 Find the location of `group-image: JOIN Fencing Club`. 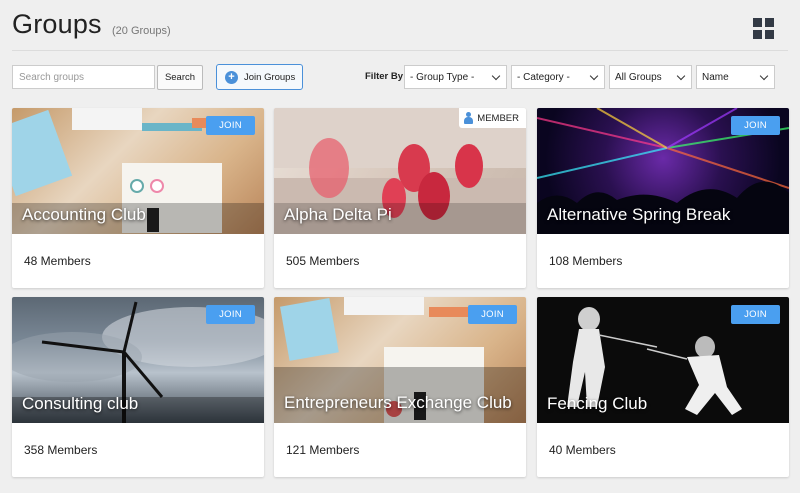

group-image: JOIN Fencing Club is located at coordinates (663, 360).